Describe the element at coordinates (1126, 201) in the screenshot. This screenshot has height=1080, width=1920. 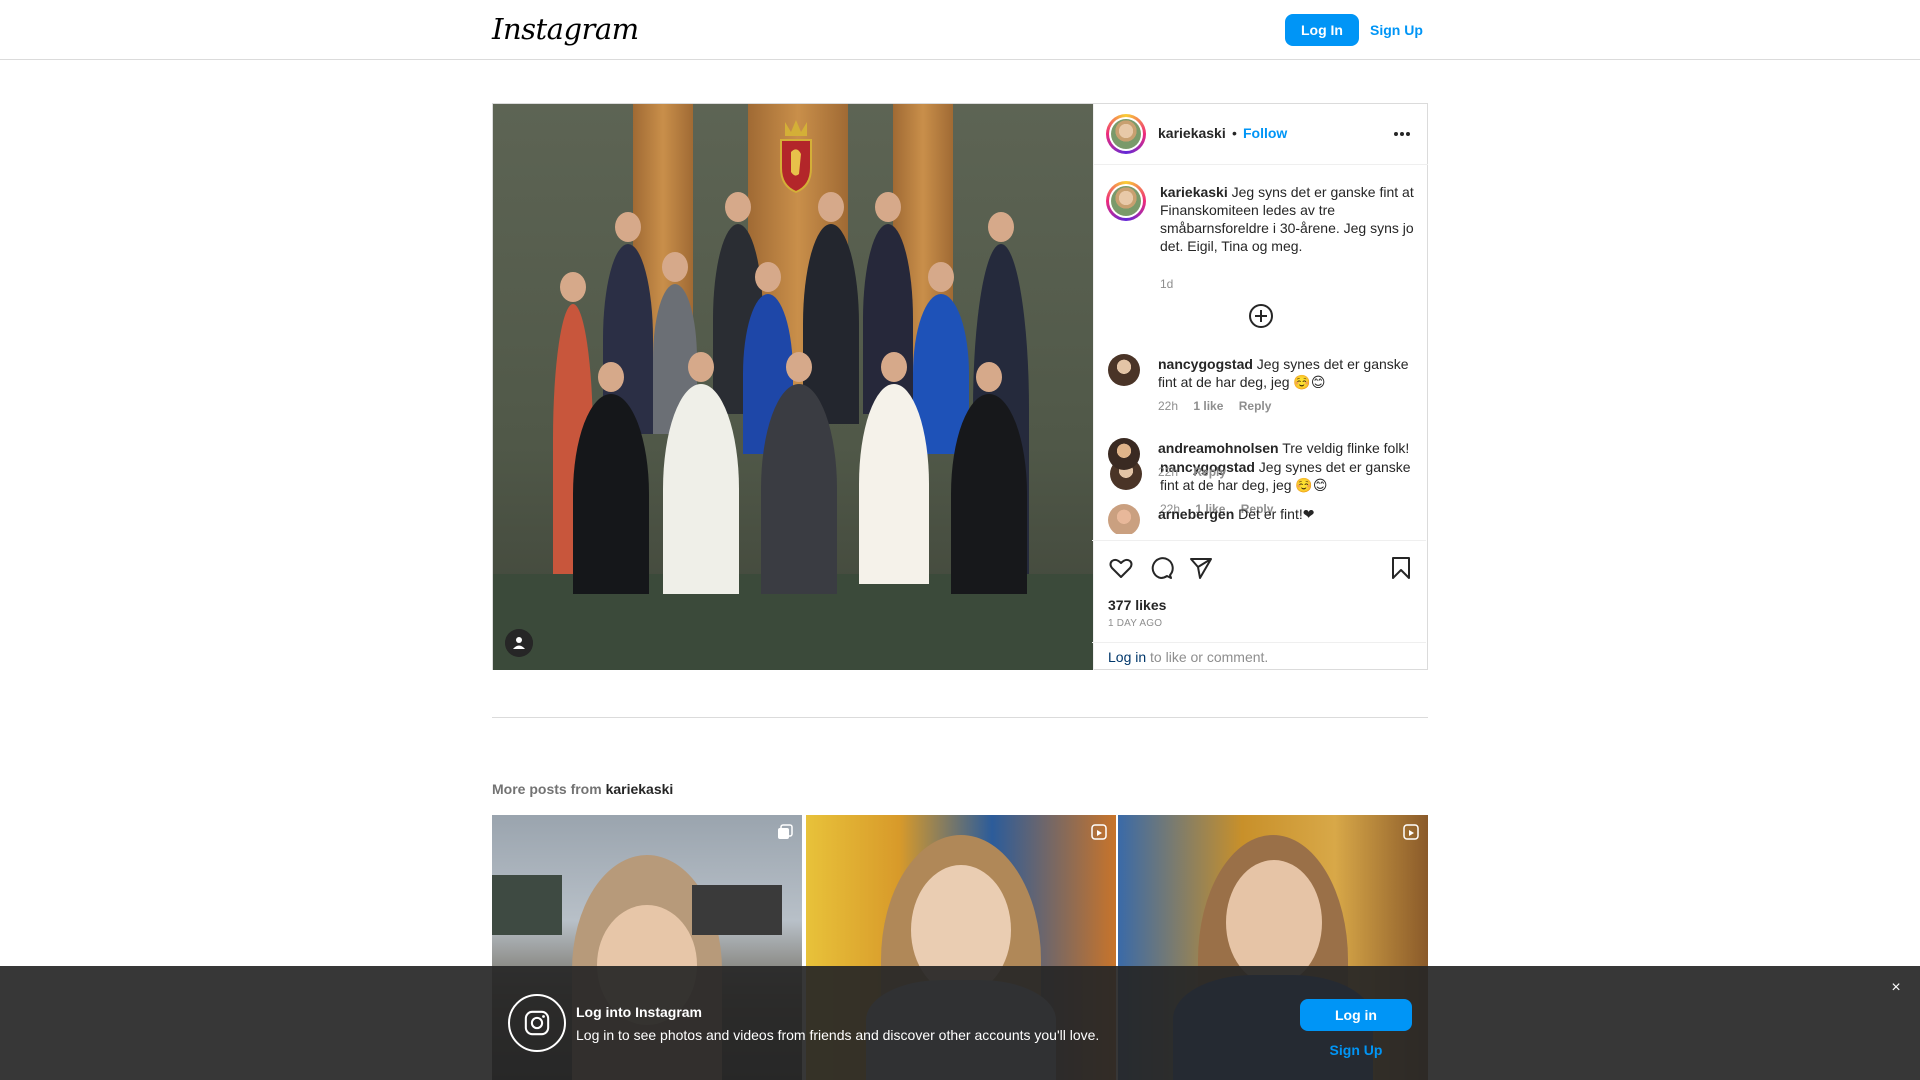
I see `caption-avatar` at that location.